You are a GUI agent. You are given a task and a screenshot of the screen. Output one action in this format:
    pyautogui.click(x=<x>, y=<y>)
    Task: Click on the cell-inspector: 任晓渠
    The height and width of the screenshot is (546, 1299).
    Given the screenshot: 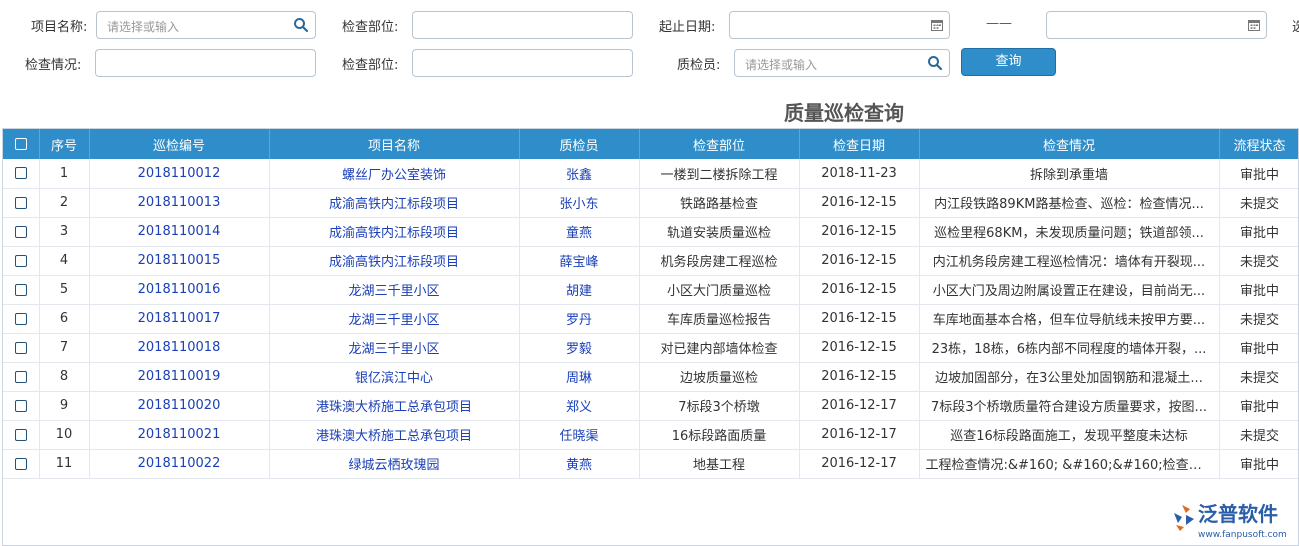 What is the action you would take?
    pyautogui.click(x=579, y=435)
    